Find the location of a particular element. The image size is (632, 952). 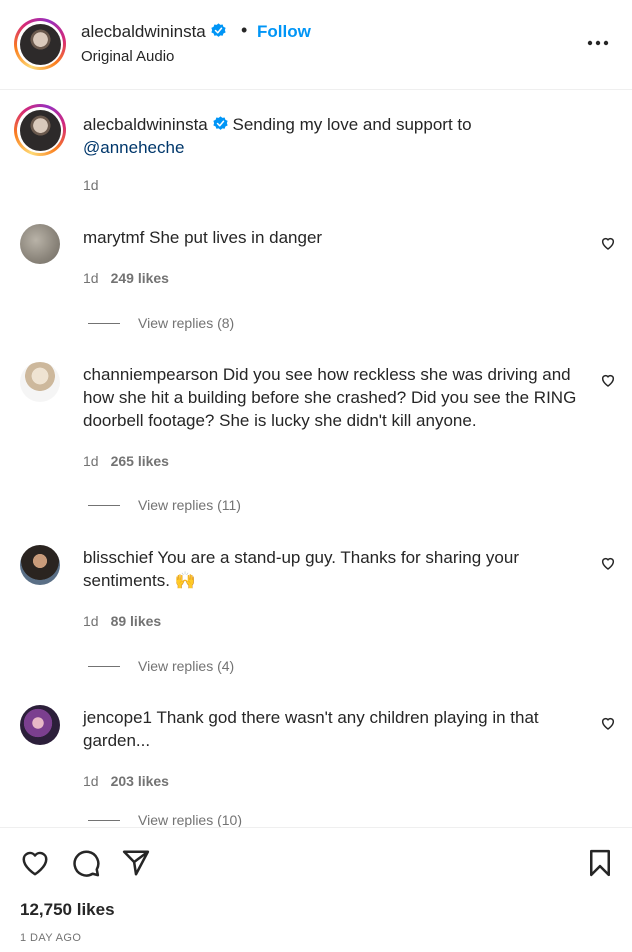

comment-likes: 265 likes is located at coordinates (140, 461).